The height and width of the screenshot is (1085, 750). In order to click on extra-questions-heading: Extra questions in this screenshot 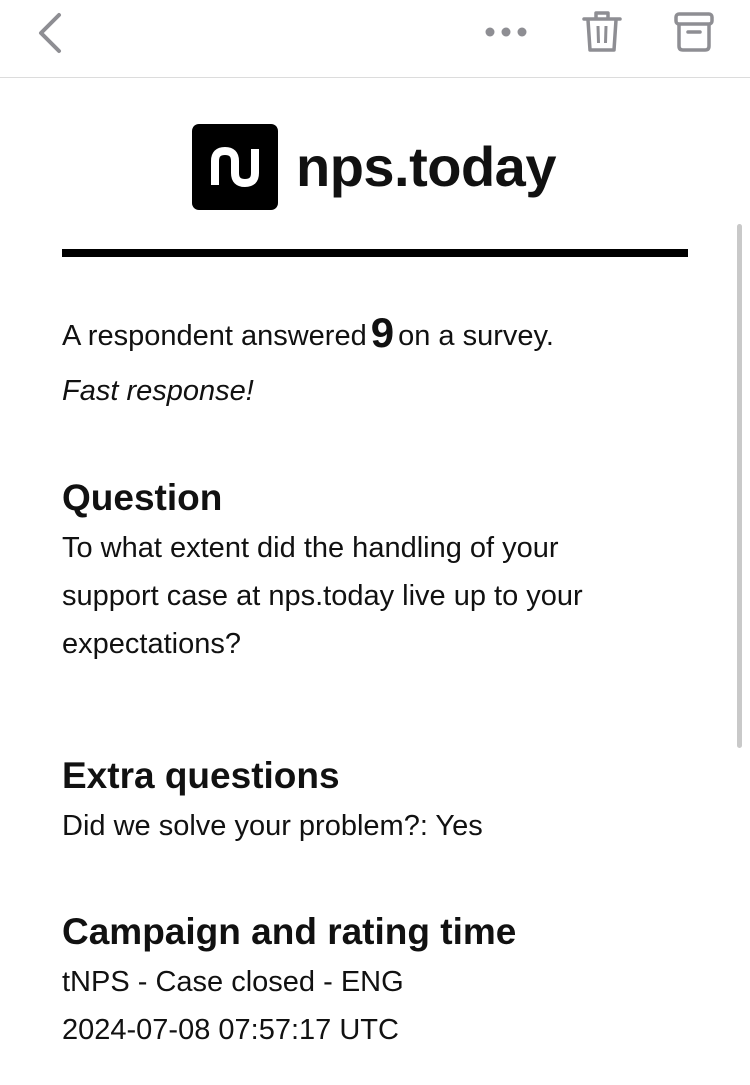, I will do `click(201, 775)`.